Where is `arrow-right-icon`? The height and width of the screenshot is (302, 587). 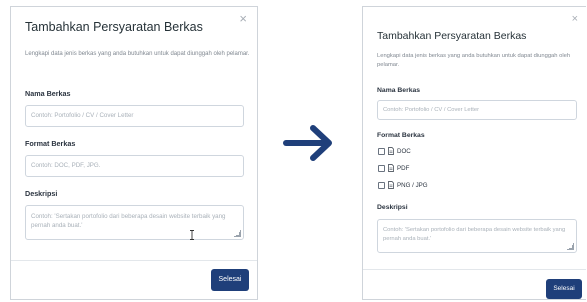 arrow-right-icon is located at coordinates (307, 143).